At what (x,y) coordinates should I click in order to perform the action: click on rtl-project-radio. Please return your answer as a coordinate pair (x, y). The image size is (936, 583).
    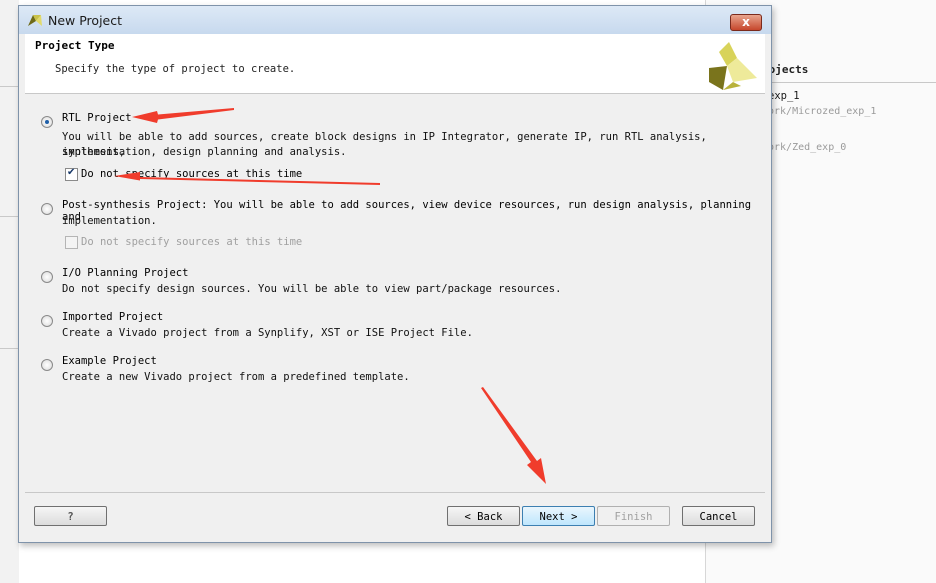
    Looking at the image, I should click on (47, 122).